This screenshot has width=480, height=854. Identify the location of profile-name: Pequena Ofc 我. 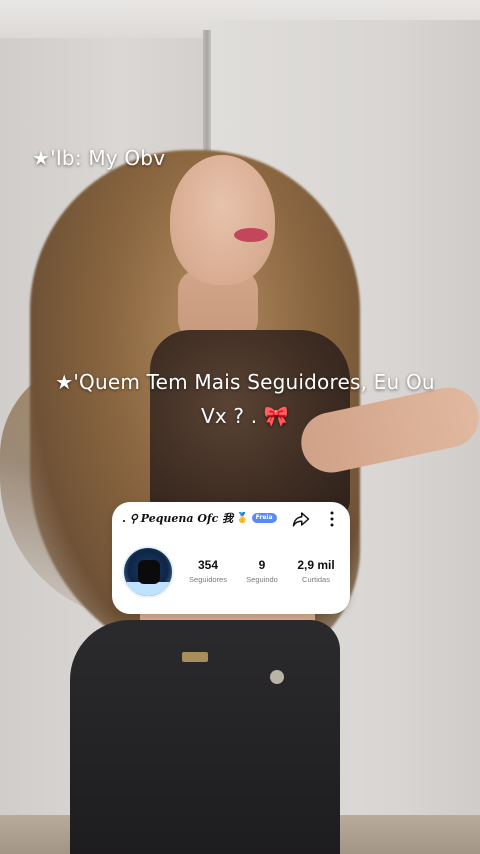
(187, 518).